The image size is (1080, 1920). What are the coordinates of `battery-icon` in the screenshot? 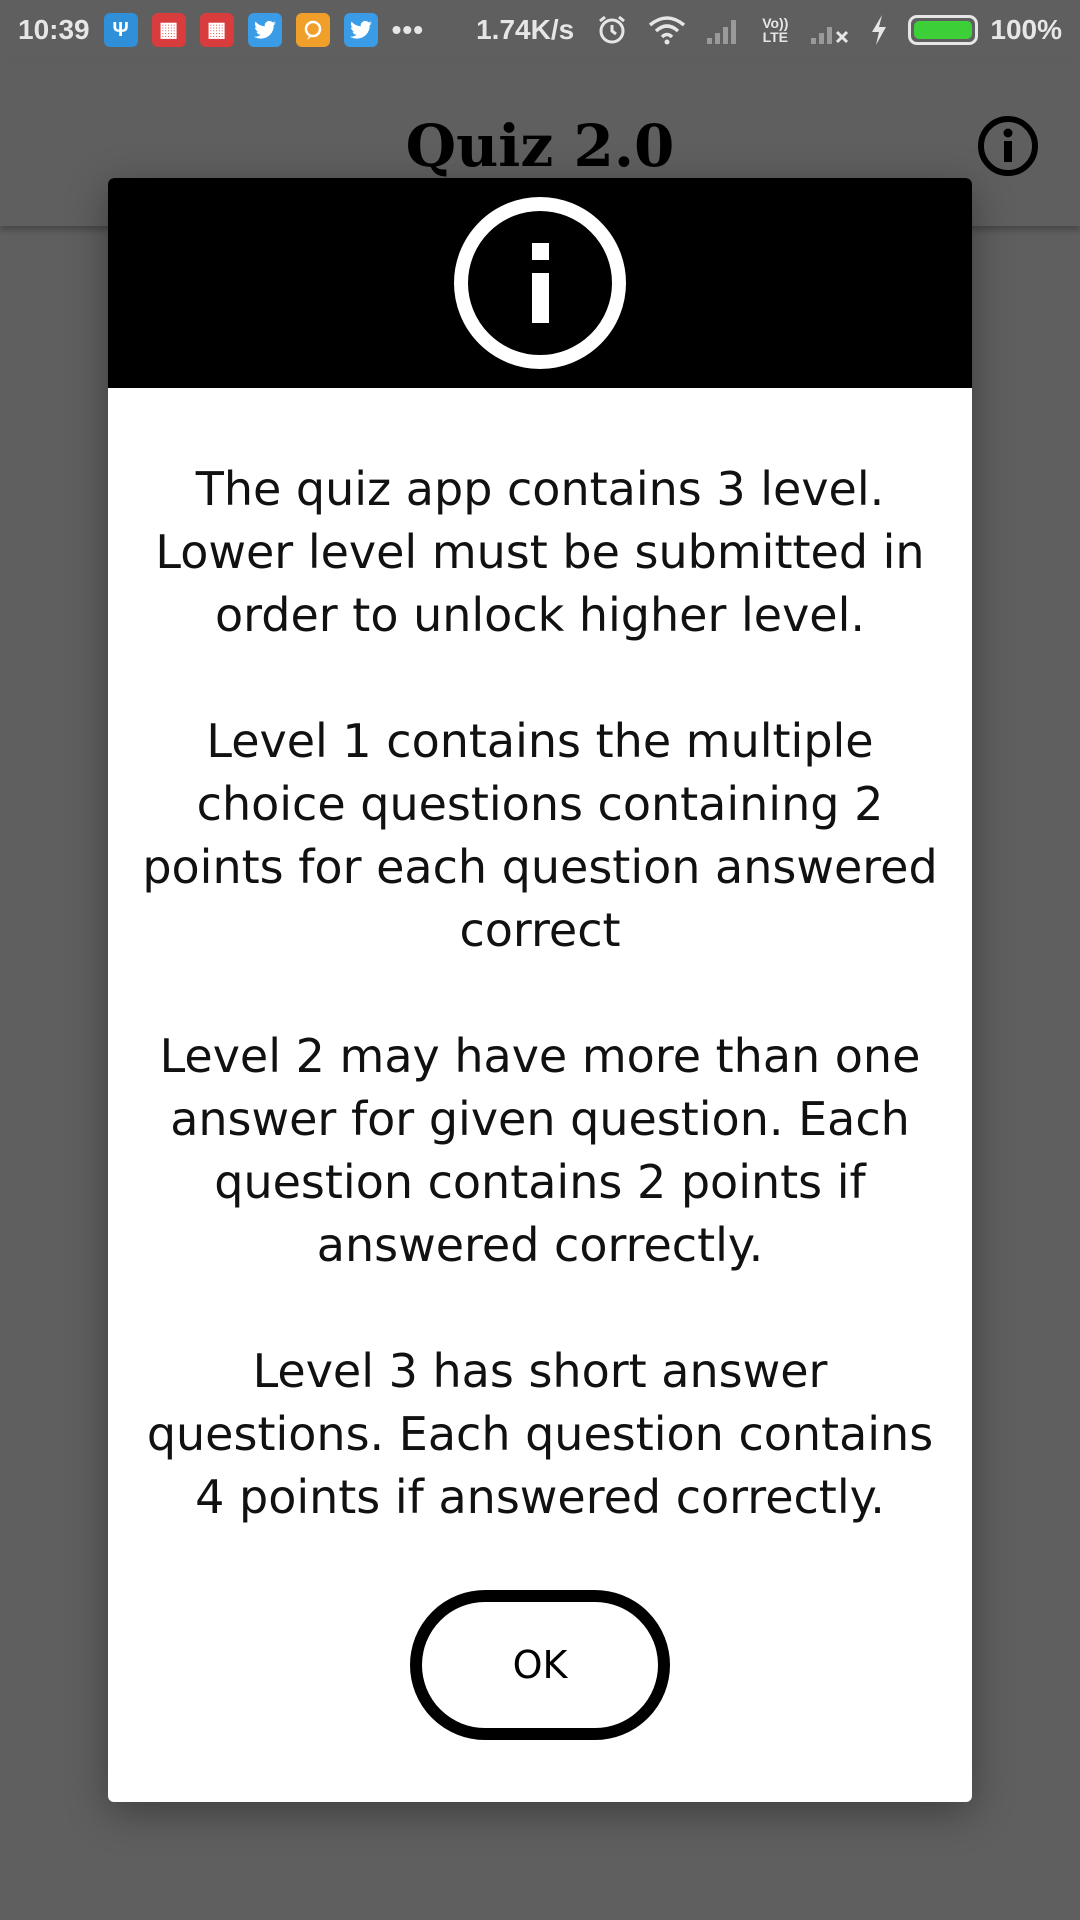 It's located at (943, 30).